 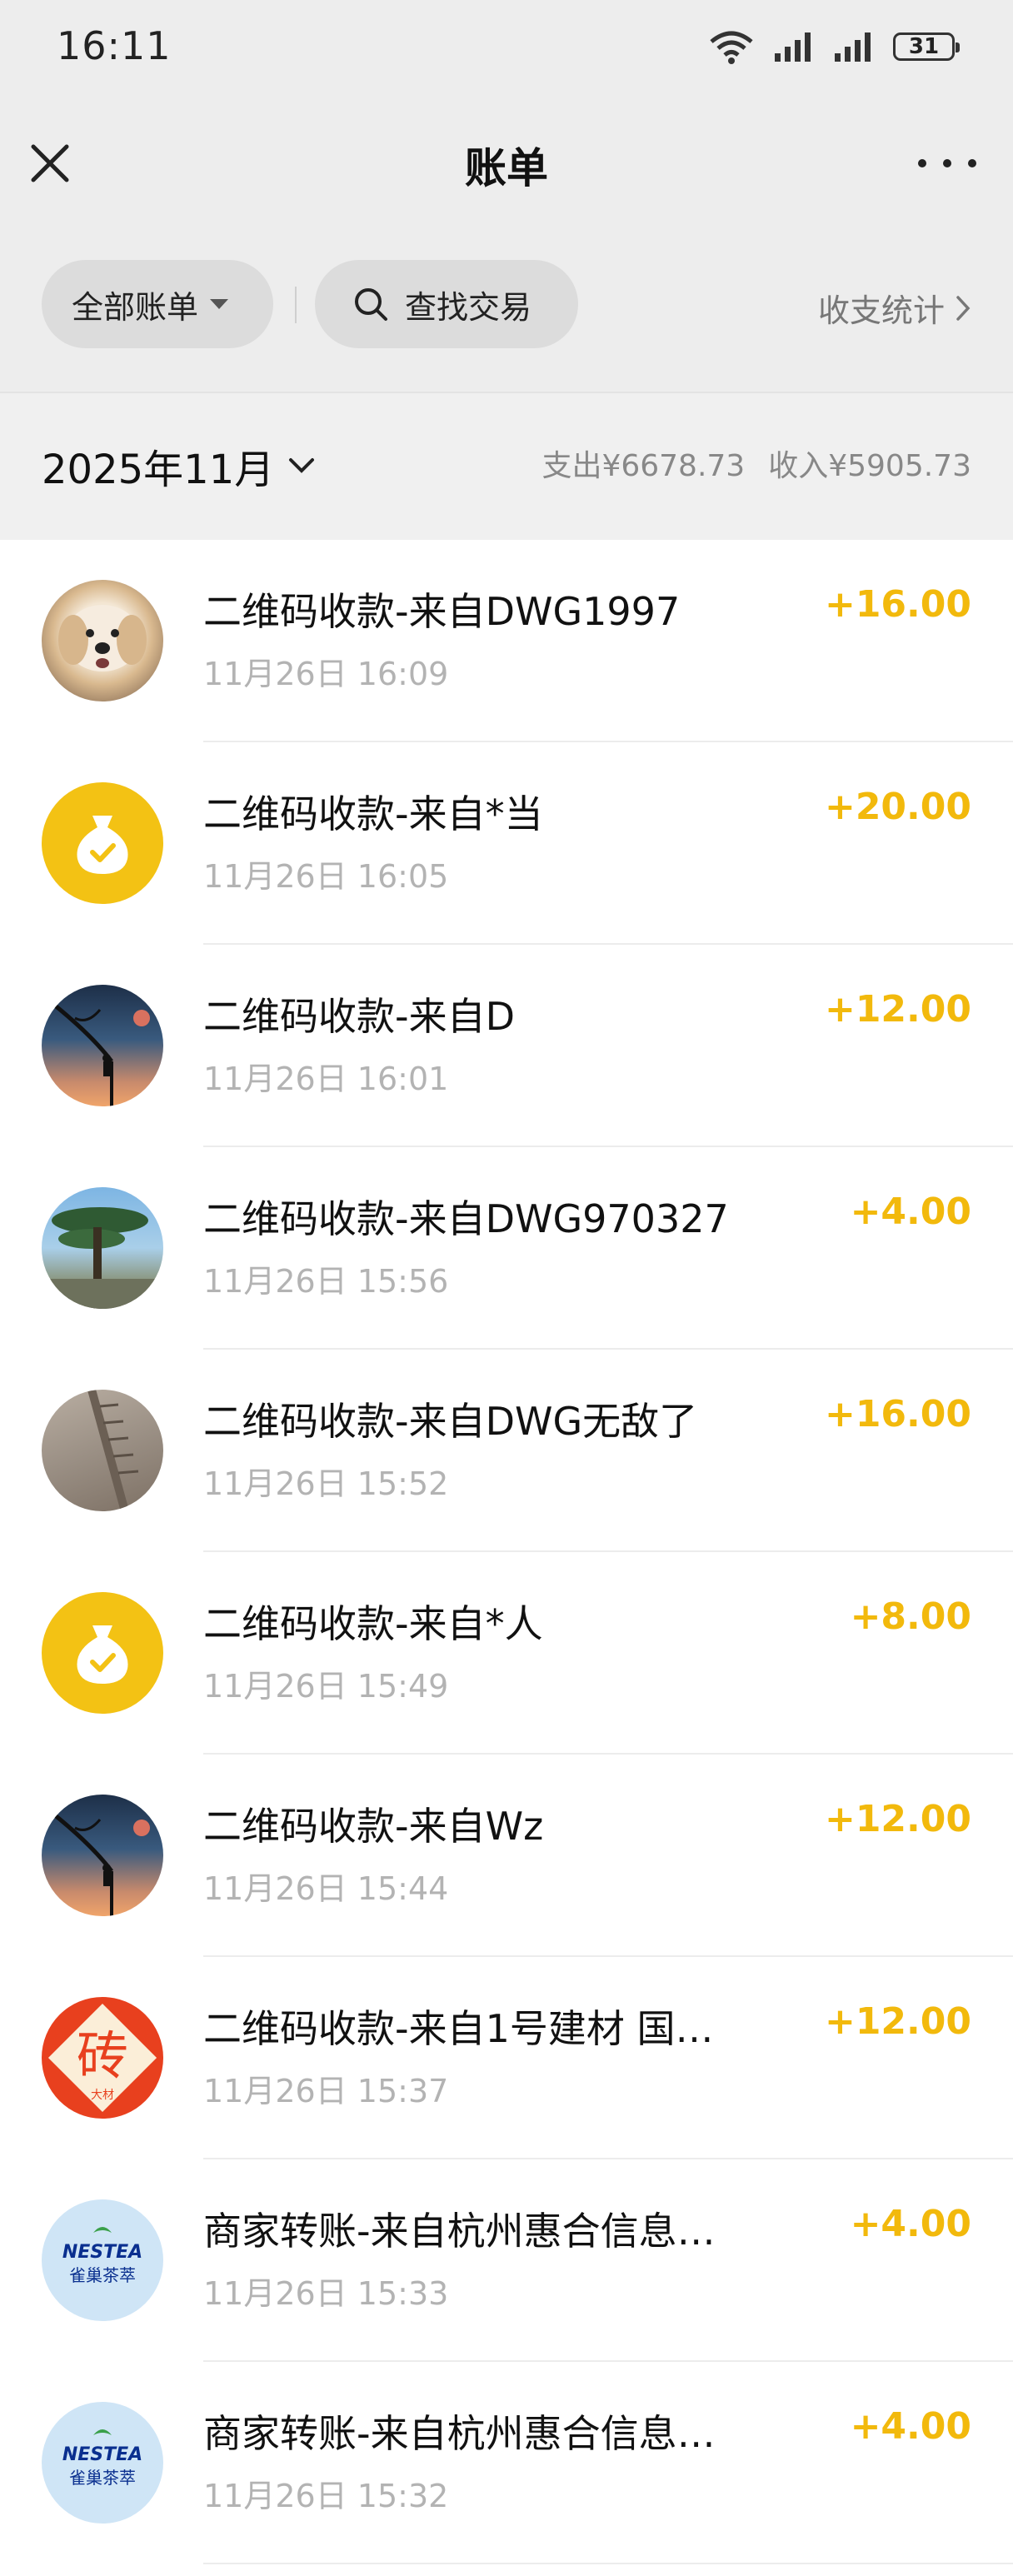 I want to click on transaction-time: 11月26日 16:05, so click(x=326, y=876).